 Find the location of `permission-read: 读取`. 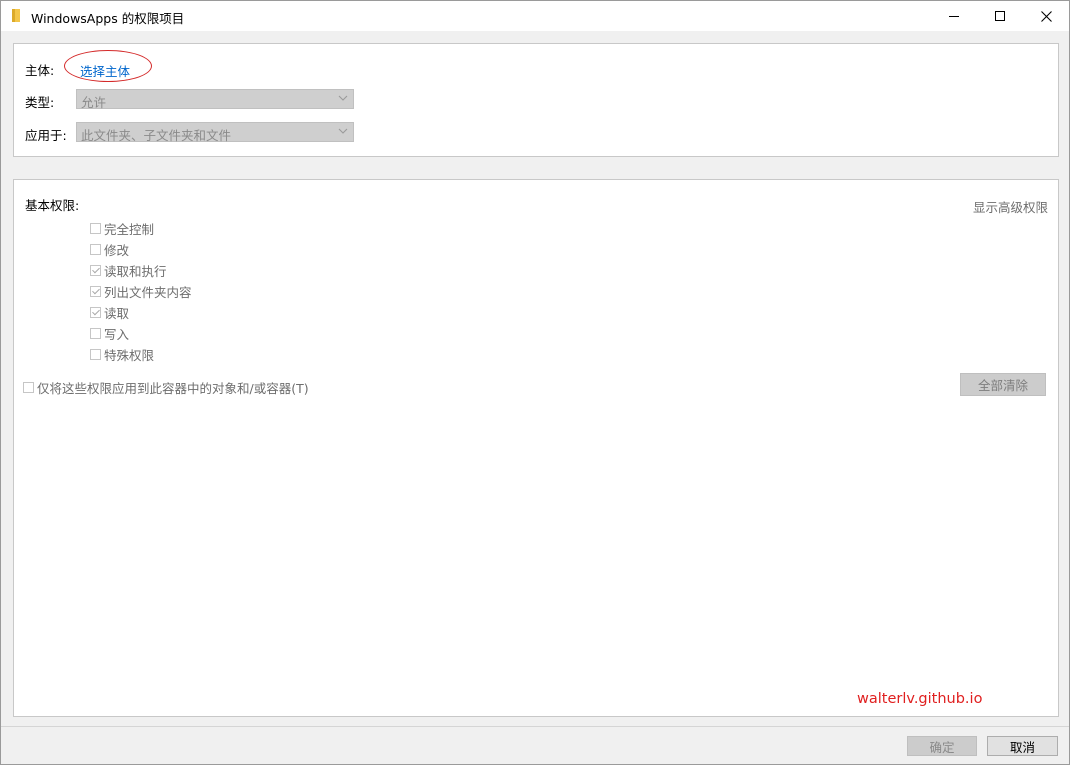

permission-read: 读取 is located at coordinates (109, 312).